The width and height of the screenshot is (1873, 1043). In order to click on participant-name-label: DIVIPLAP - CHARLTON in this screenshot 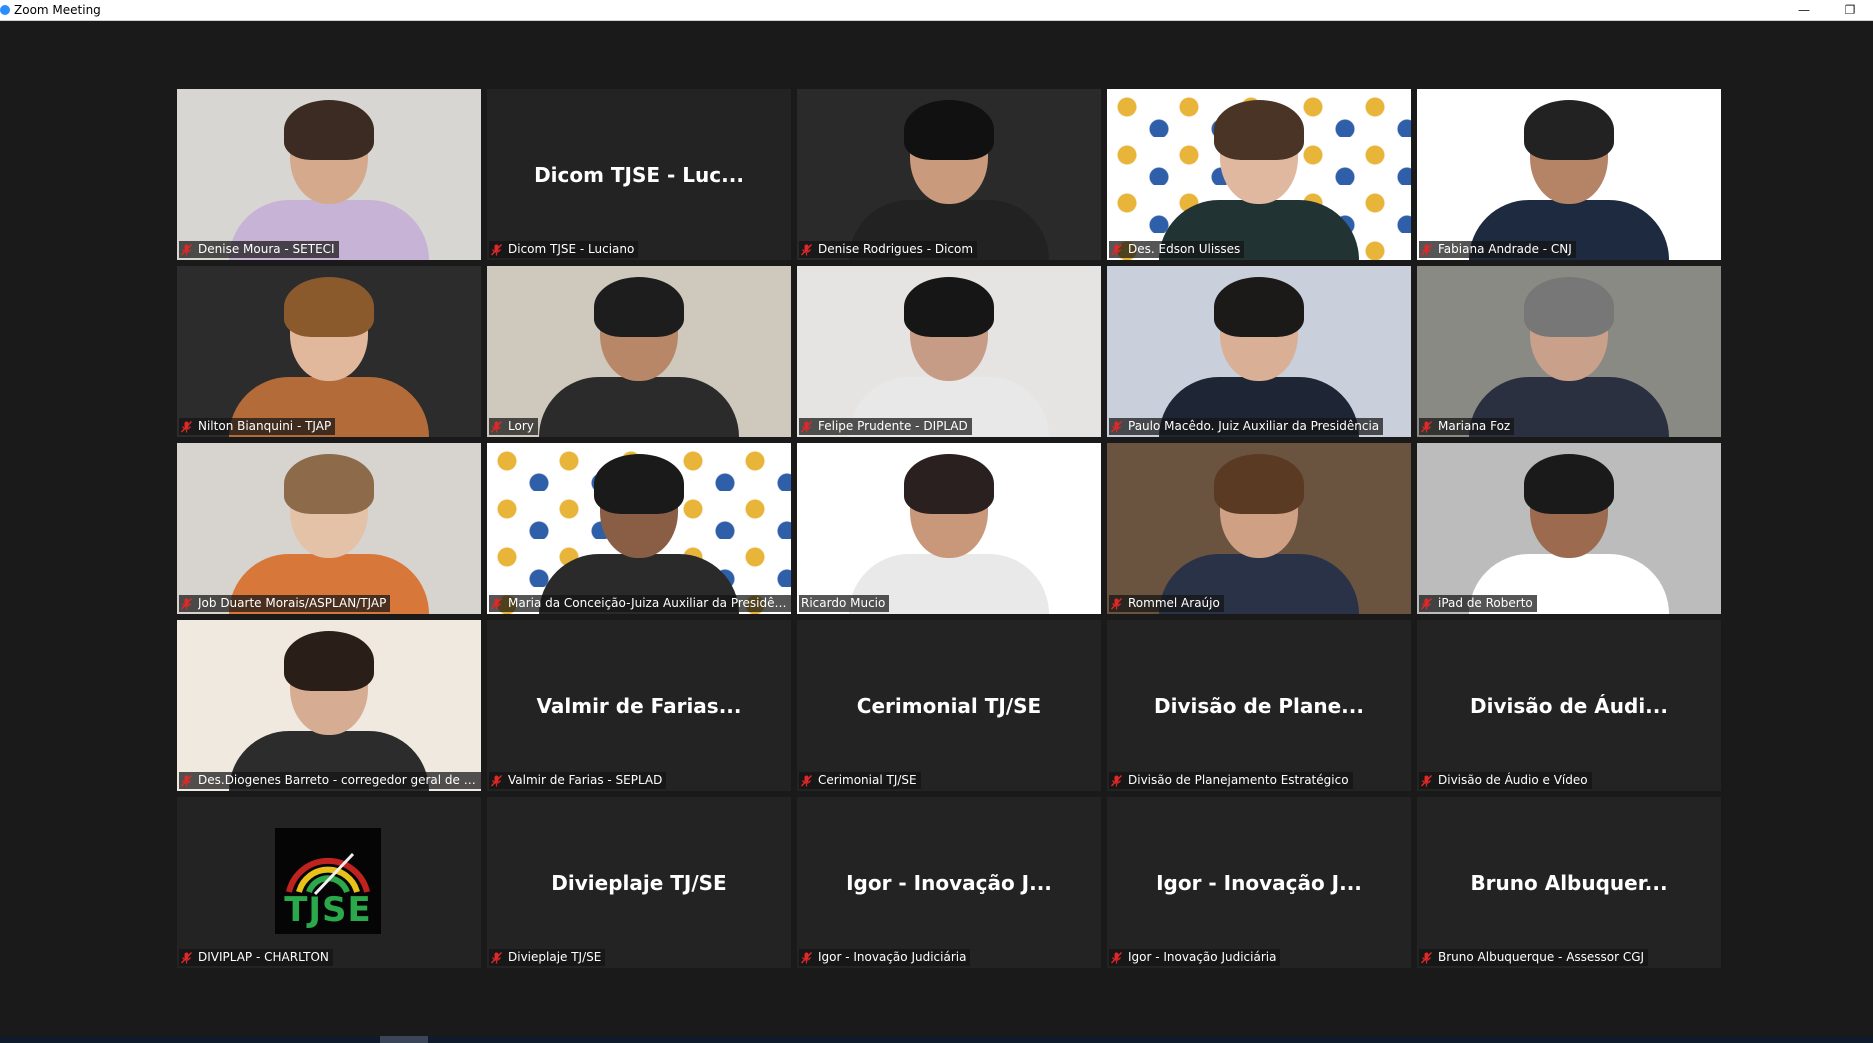, I will do `click(256, 957)`.